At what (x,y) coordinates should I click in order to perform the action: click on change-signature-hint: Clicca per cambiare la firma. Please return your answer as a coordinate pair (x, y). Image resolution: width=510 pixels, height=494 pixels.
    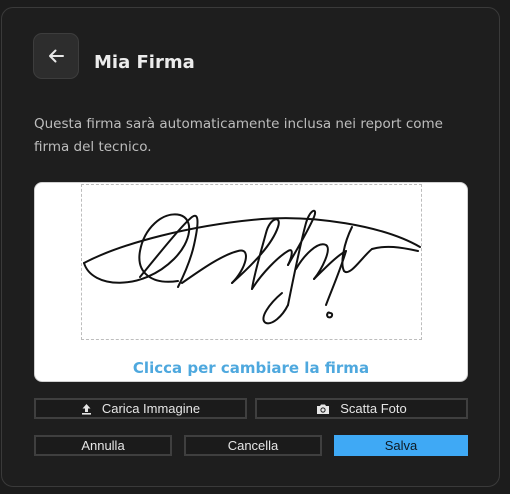
    Looking at the image, I should click on (251, 368).